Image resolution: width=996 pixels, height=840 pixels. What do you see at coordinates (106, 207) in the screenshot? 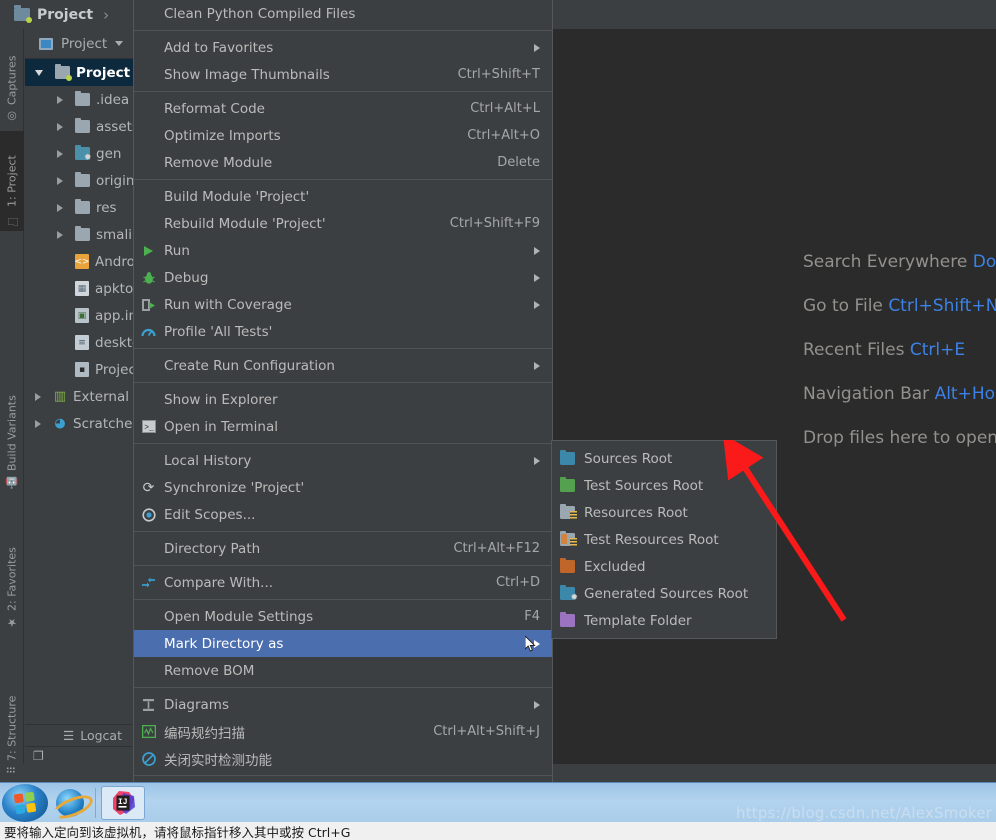
I see `tree-row-label: res` at bounding box center [106, 207].